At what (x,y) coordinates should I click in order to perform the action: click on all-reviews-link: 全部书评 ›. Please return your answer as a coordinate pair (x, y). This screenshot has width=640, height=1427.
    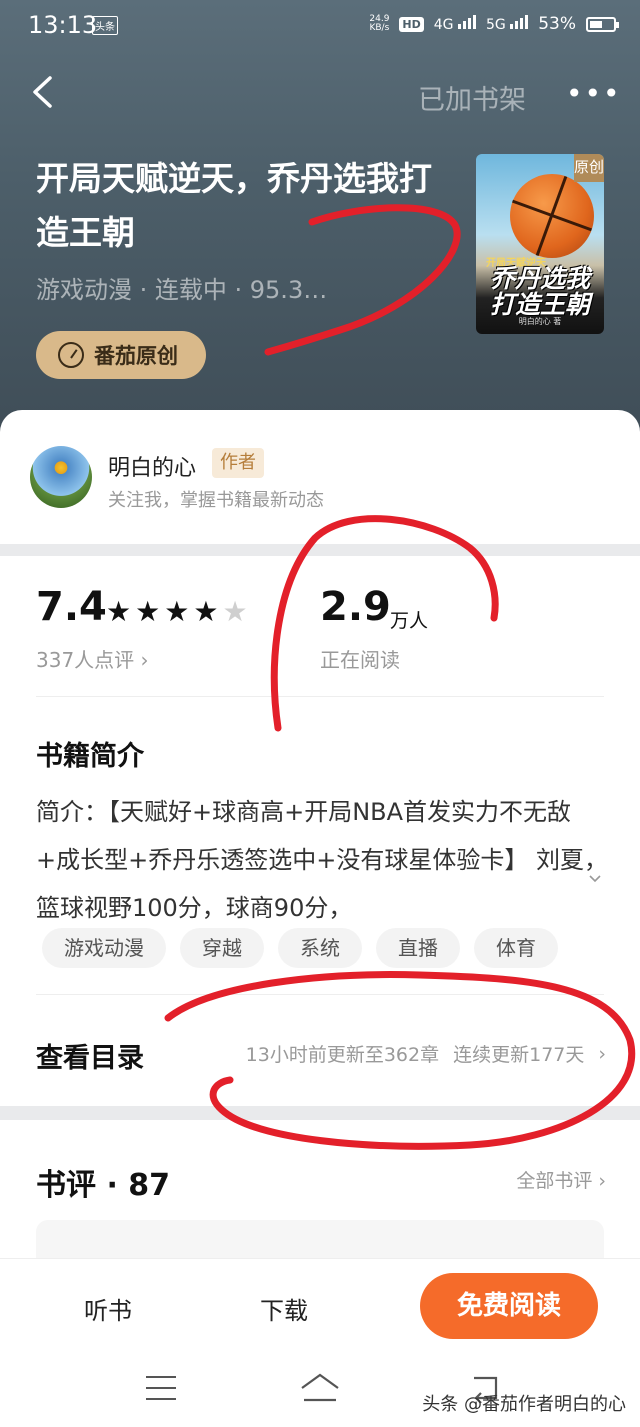
    Looking at the image, I should click on (561, 1179).